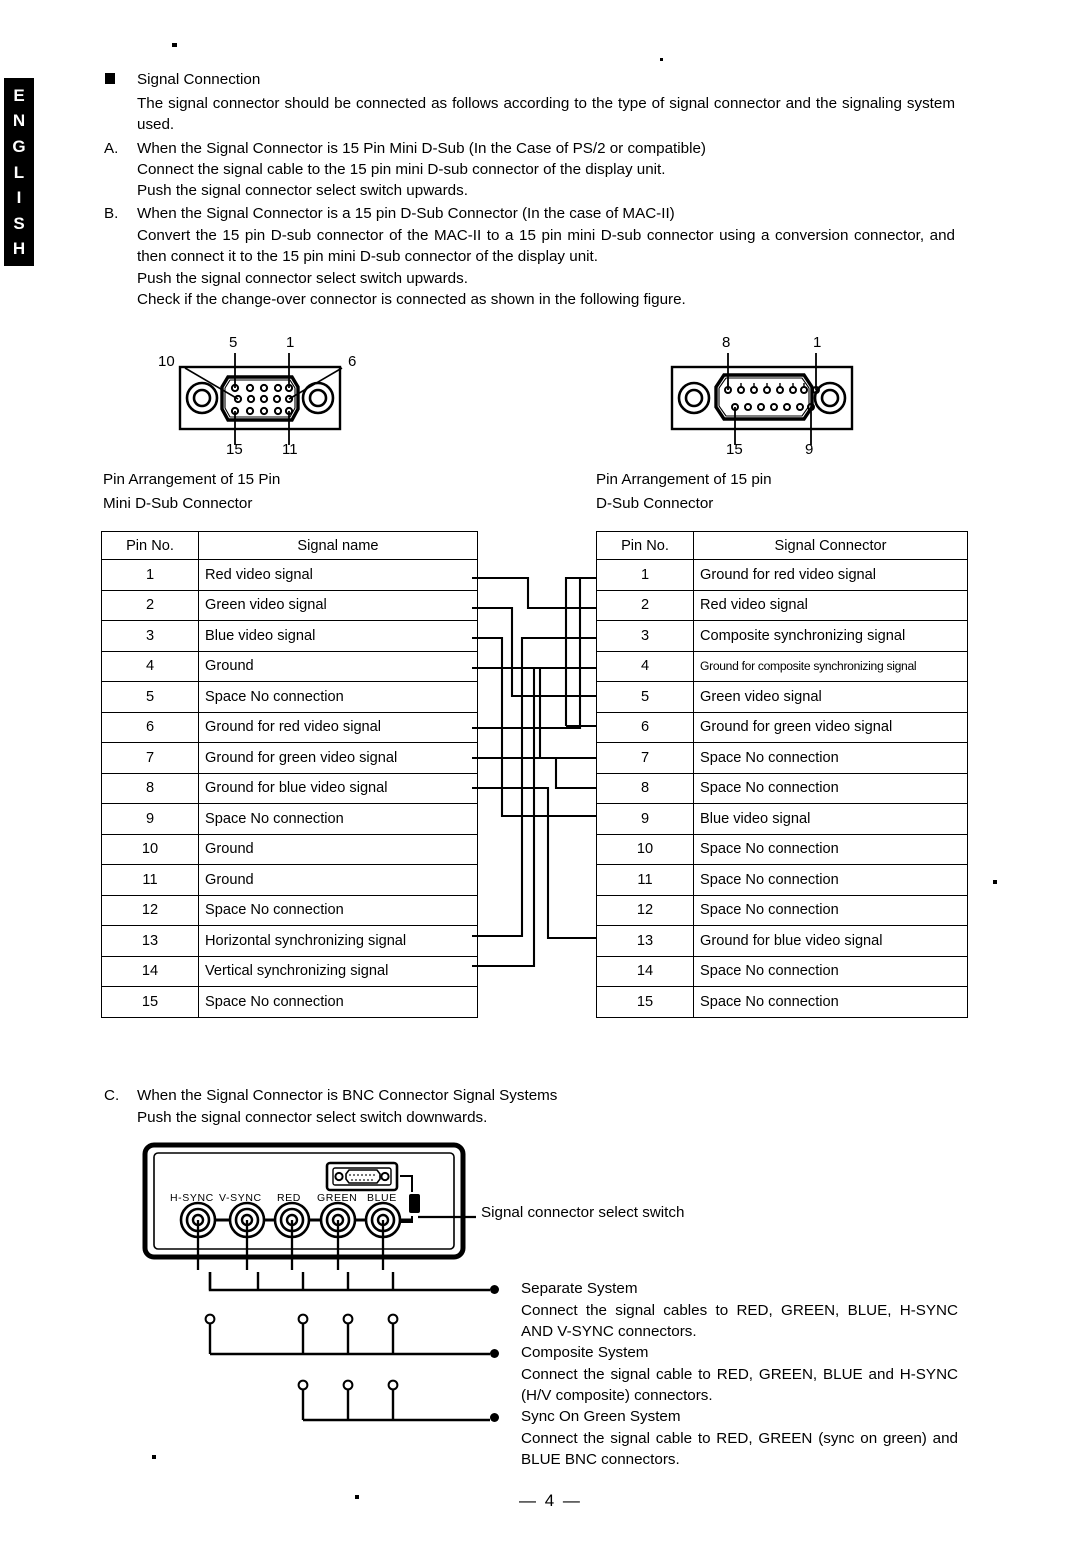  Describe the element at coordinates (645, 697) in the screenshot. I see `pin-number-cell: 5` at that location.